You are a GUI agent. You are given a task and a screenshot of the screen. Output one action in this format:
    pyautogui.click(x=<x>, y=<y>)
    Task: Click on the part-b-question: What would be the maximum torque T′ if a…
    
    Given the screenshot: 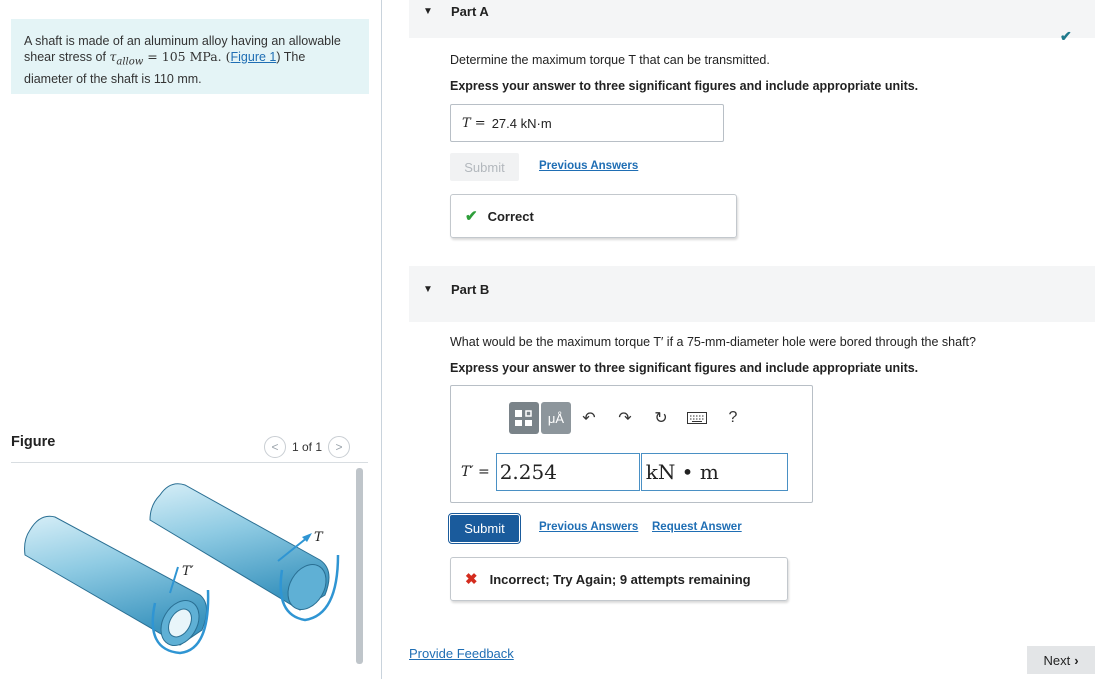 What is the action you would take?
    pyautogui.click(x=713, y=342)
    